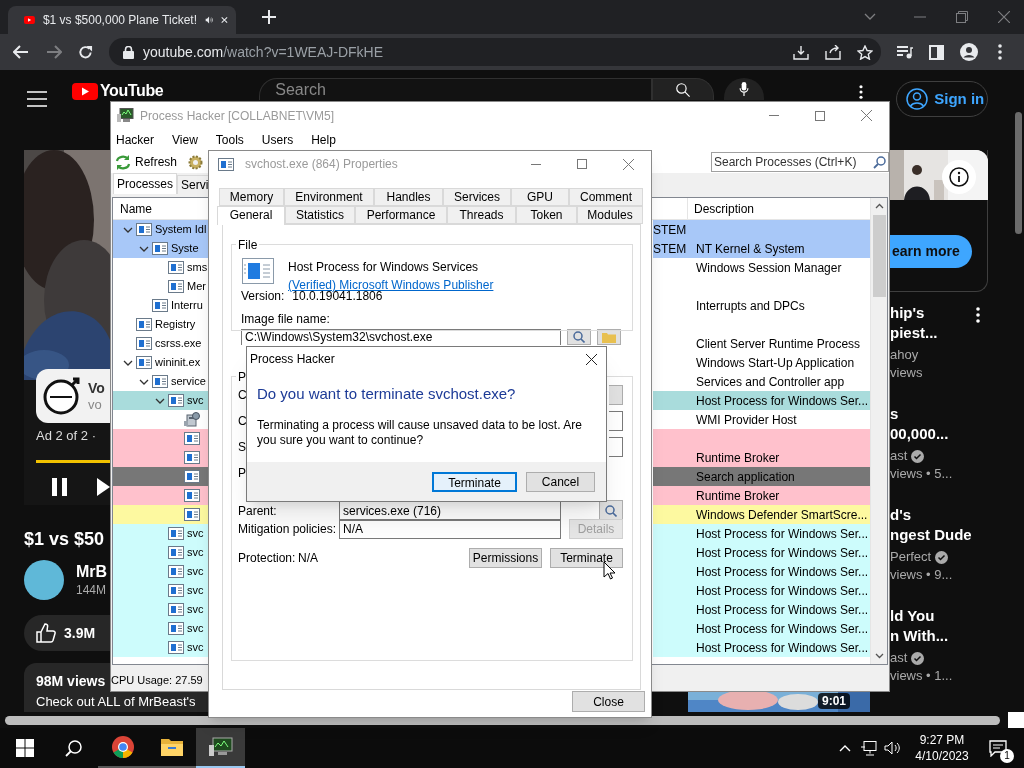 The height and width of the screenshot is (768, 1024). Describe the element at coordinates (546, 215) in the screenshot. I see `tab: Token` at that location.